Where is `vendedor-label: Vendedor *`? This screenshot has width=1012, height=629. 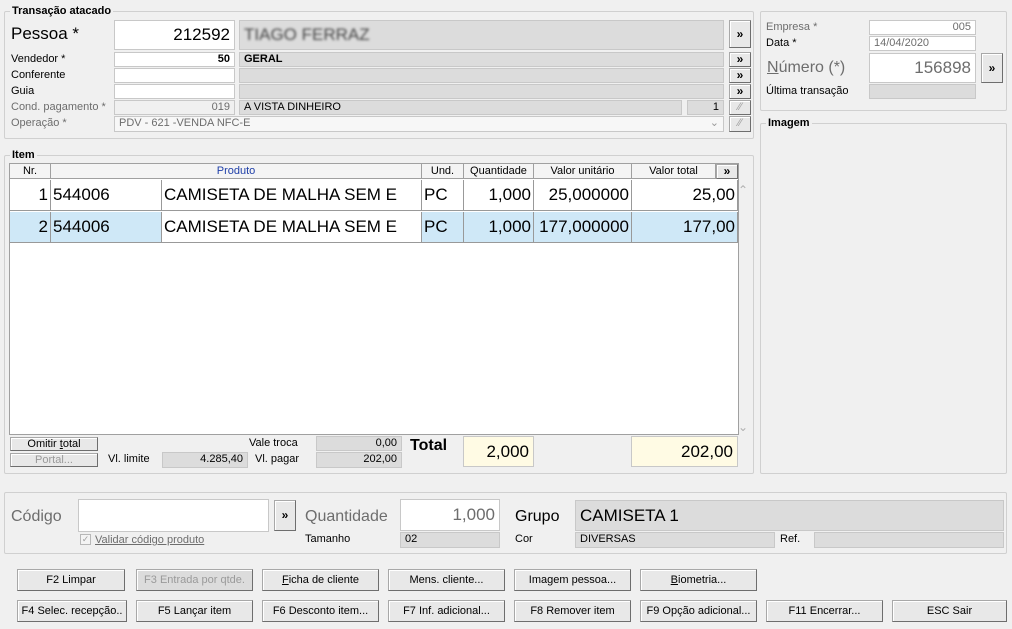 vendedor-label: Vendedor * is located at coordinates (38, 59).